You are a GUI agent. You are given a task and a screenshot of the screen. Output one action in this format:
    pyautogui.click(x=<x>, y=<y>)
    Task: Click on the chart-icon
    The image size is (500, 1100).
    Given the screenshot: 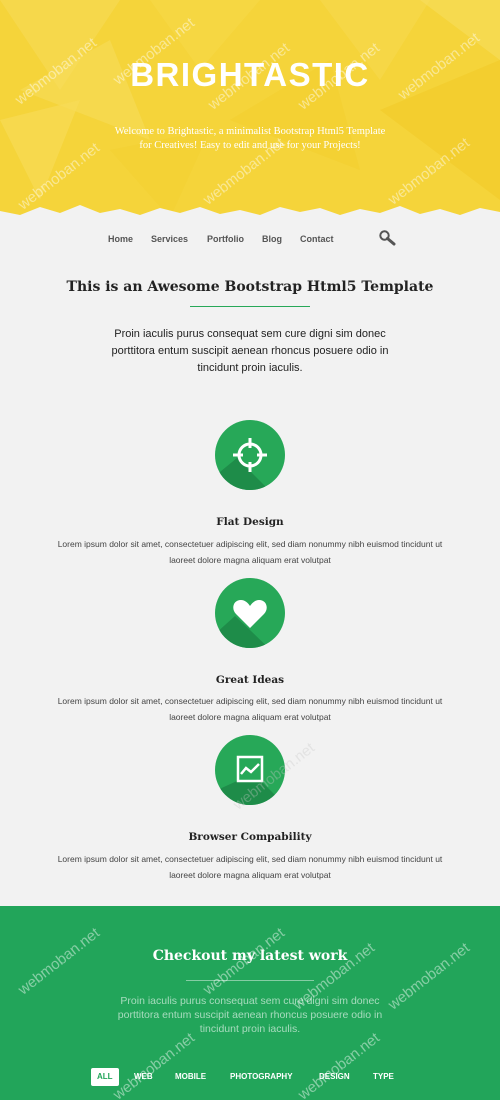 What is the action you would take?
    pyautogui.click(x=250, y=769)
    